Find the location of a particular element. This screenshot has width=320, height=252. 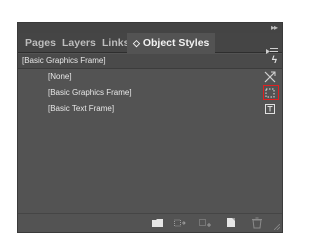

lightning-icon: ϟ is located at coordinates (274, 60).